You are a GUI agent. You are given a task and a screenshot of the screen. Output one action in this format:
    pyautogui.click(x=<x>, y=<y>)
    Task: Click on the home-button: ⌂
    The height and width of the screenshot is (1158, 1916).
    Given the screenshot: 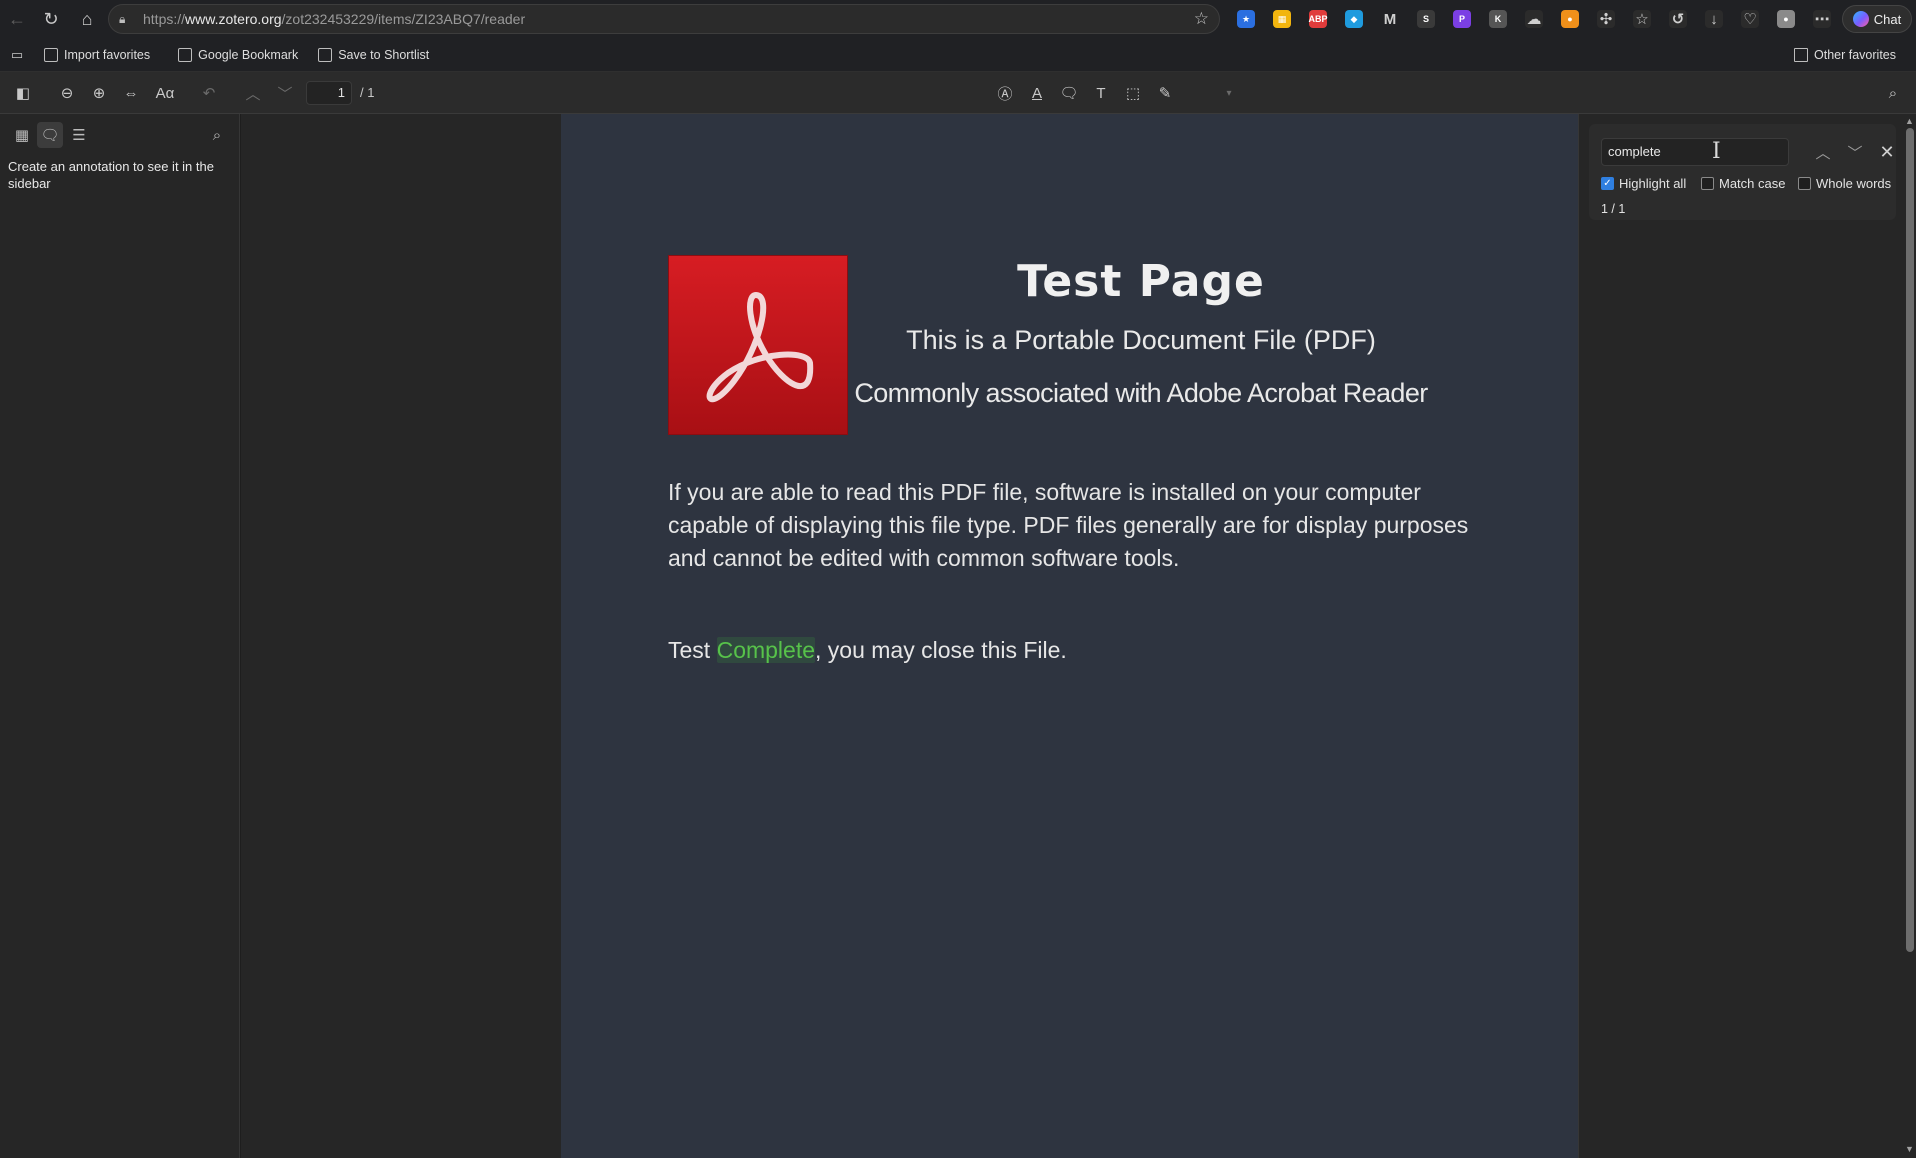 What is the action you would take?
    pyautogui.click(x=87, y=19)
    